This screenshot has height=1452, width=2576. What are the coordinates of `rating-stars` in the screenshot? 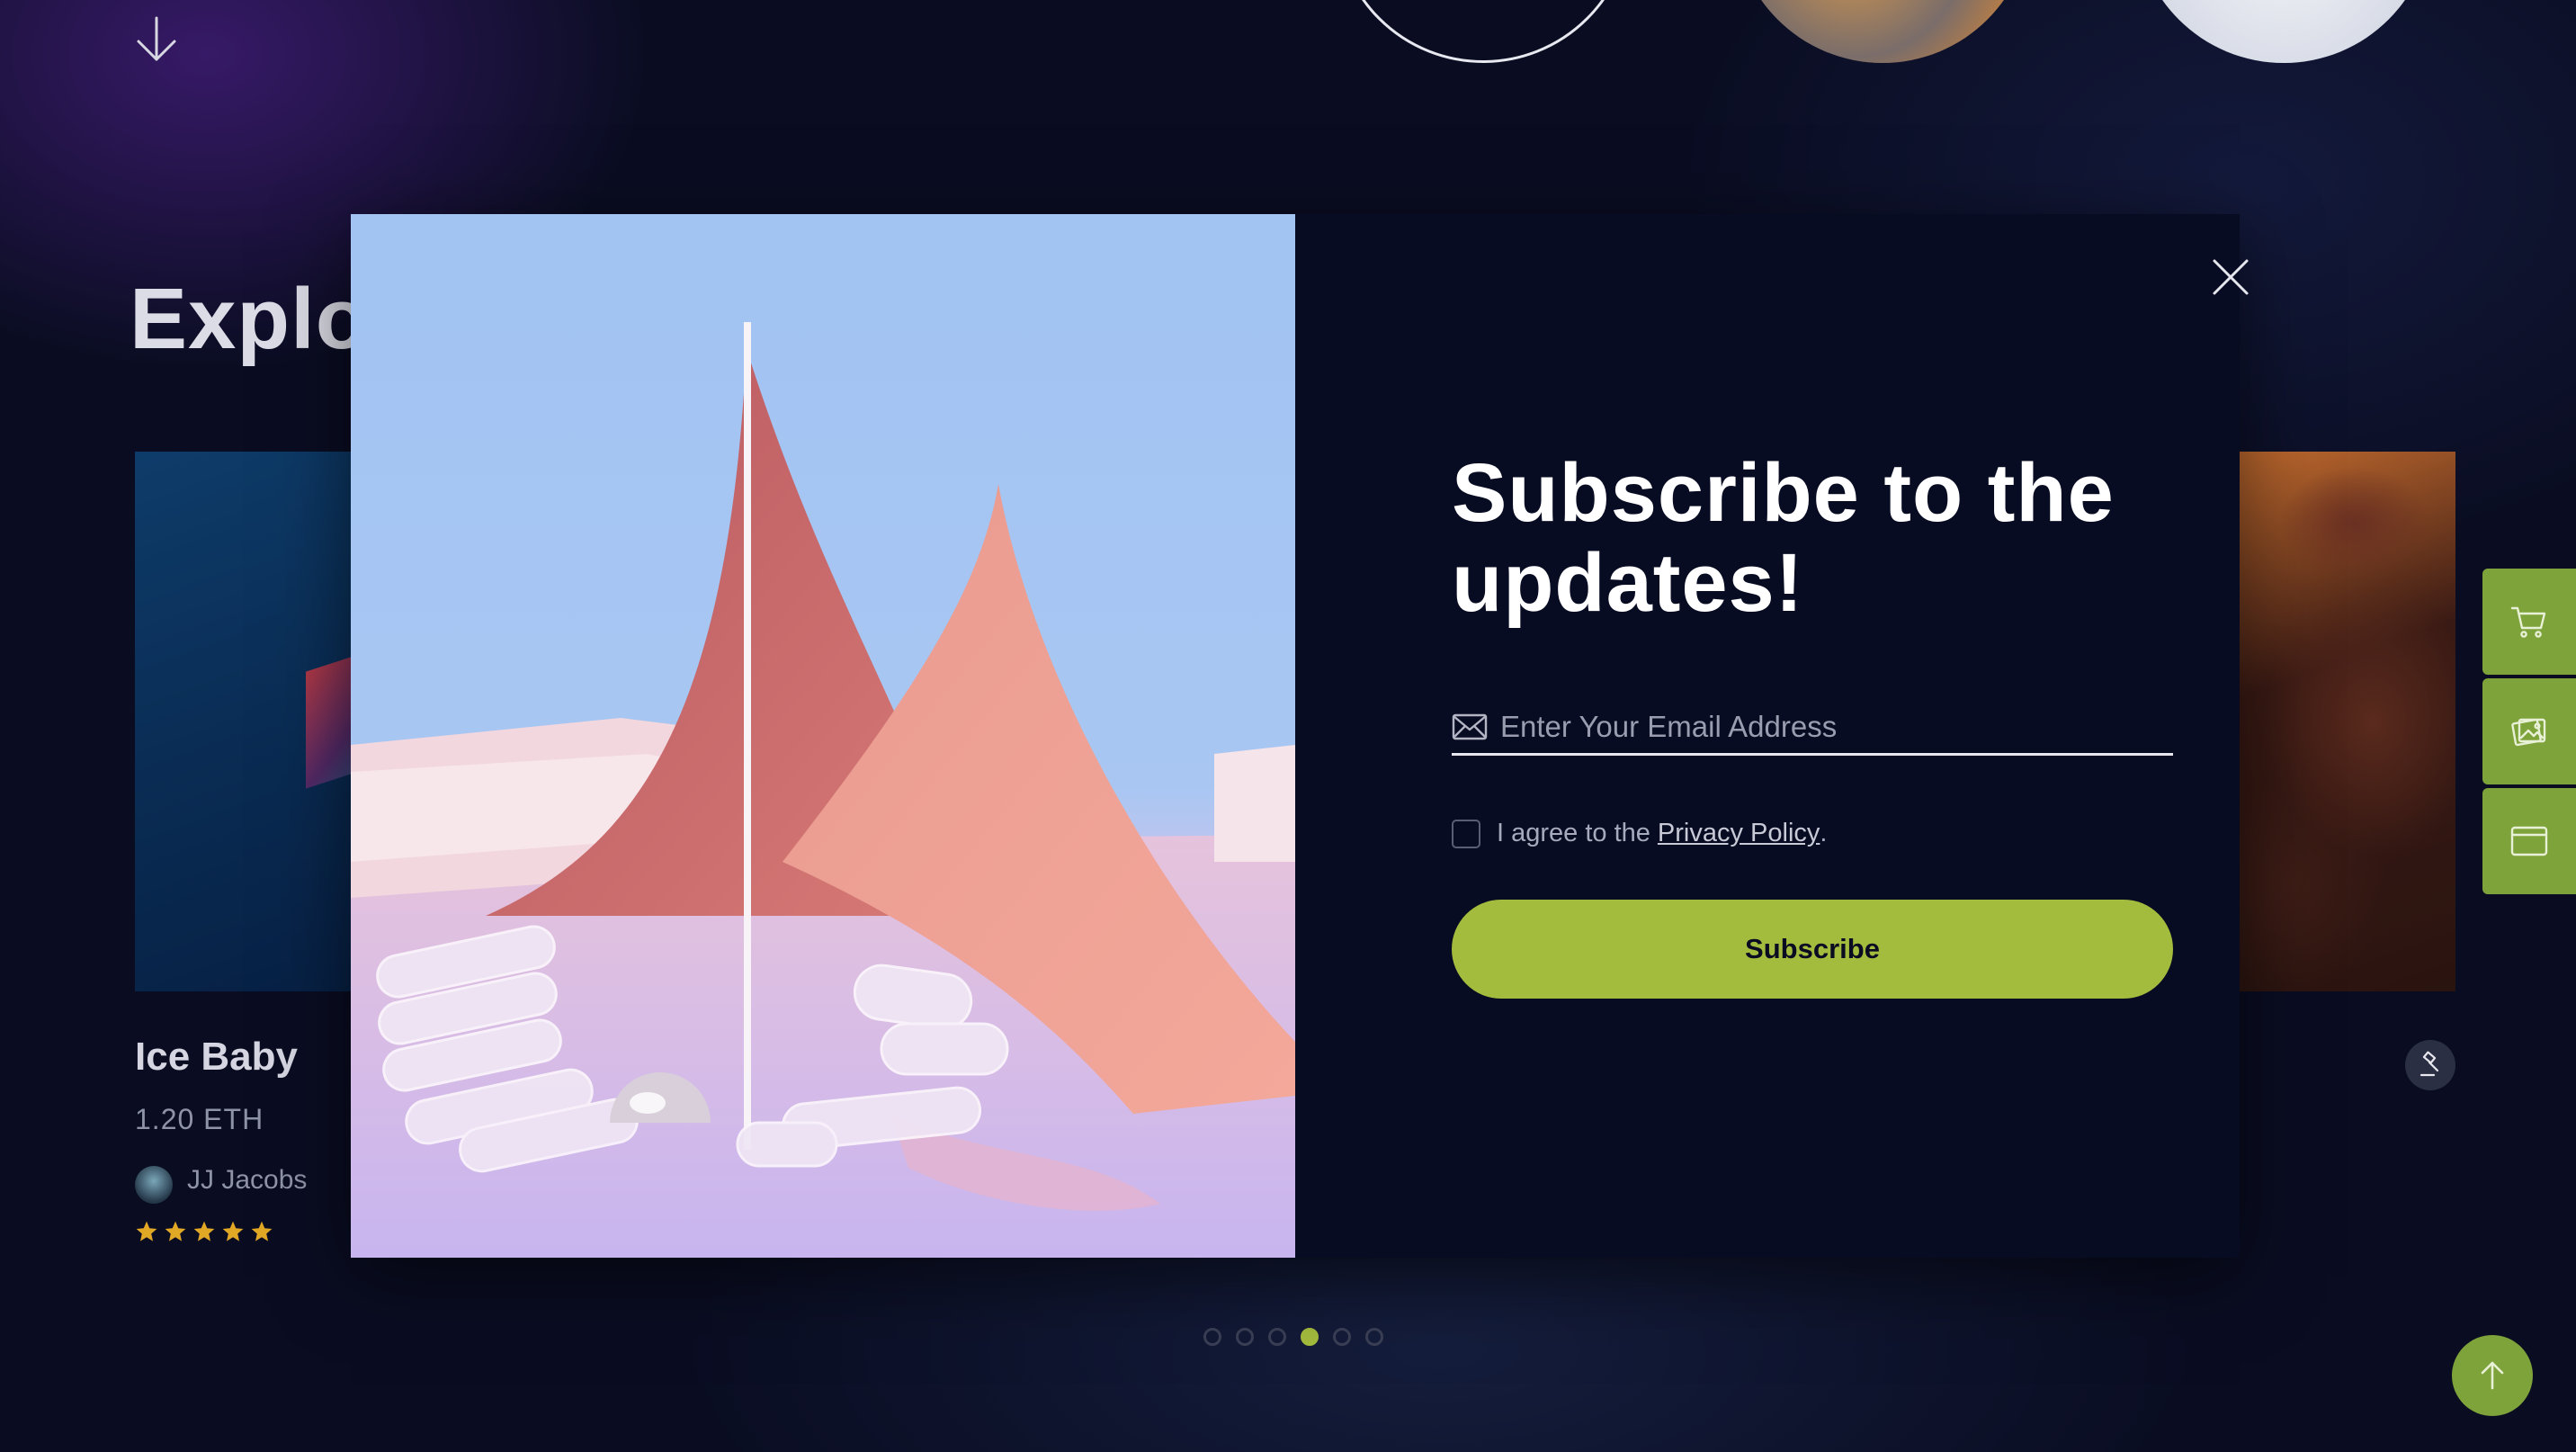 It's located at (204, 1231).